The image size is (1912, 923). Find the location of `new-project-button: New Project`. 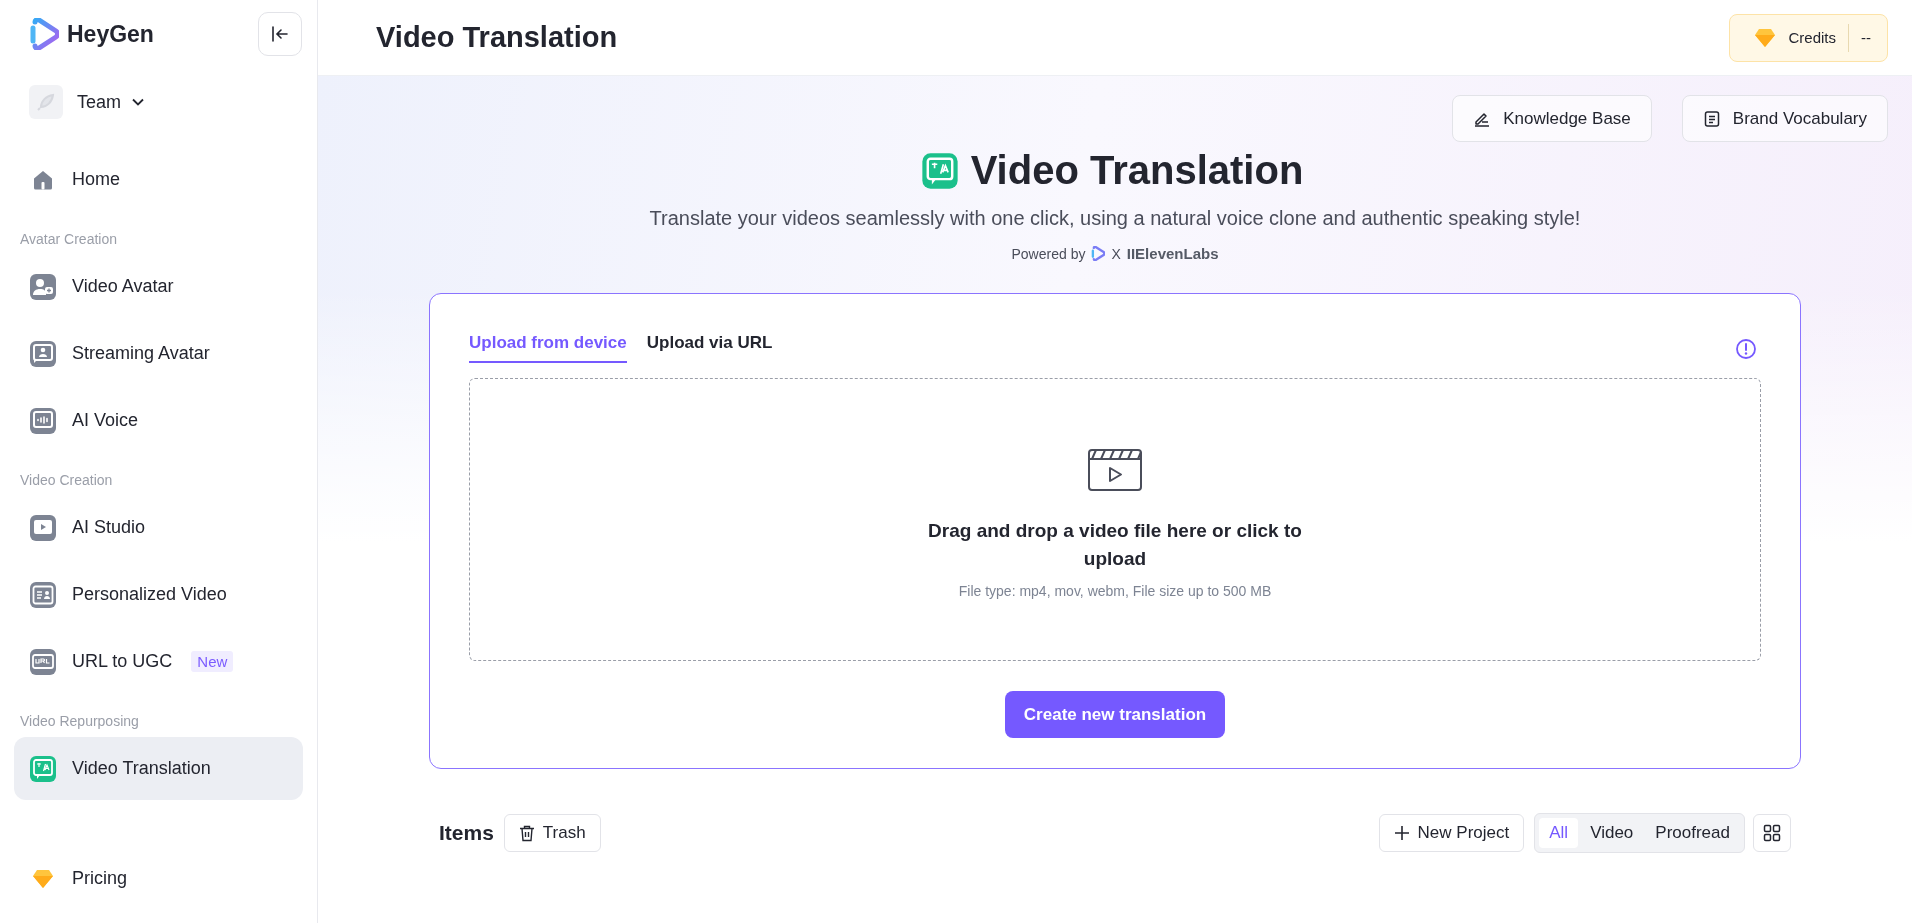

new-project-button: New Project is located at coordinates (1451, 833).